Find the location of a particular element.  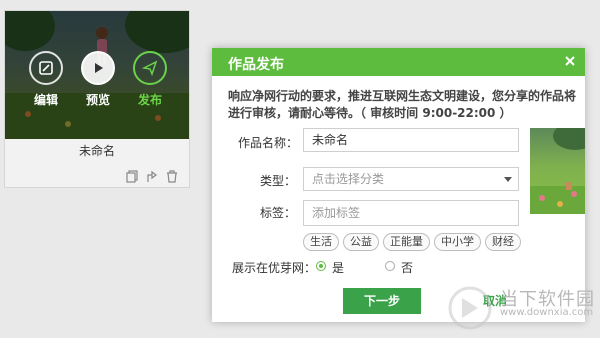

edit-icon is located at coordinates (46, 68).